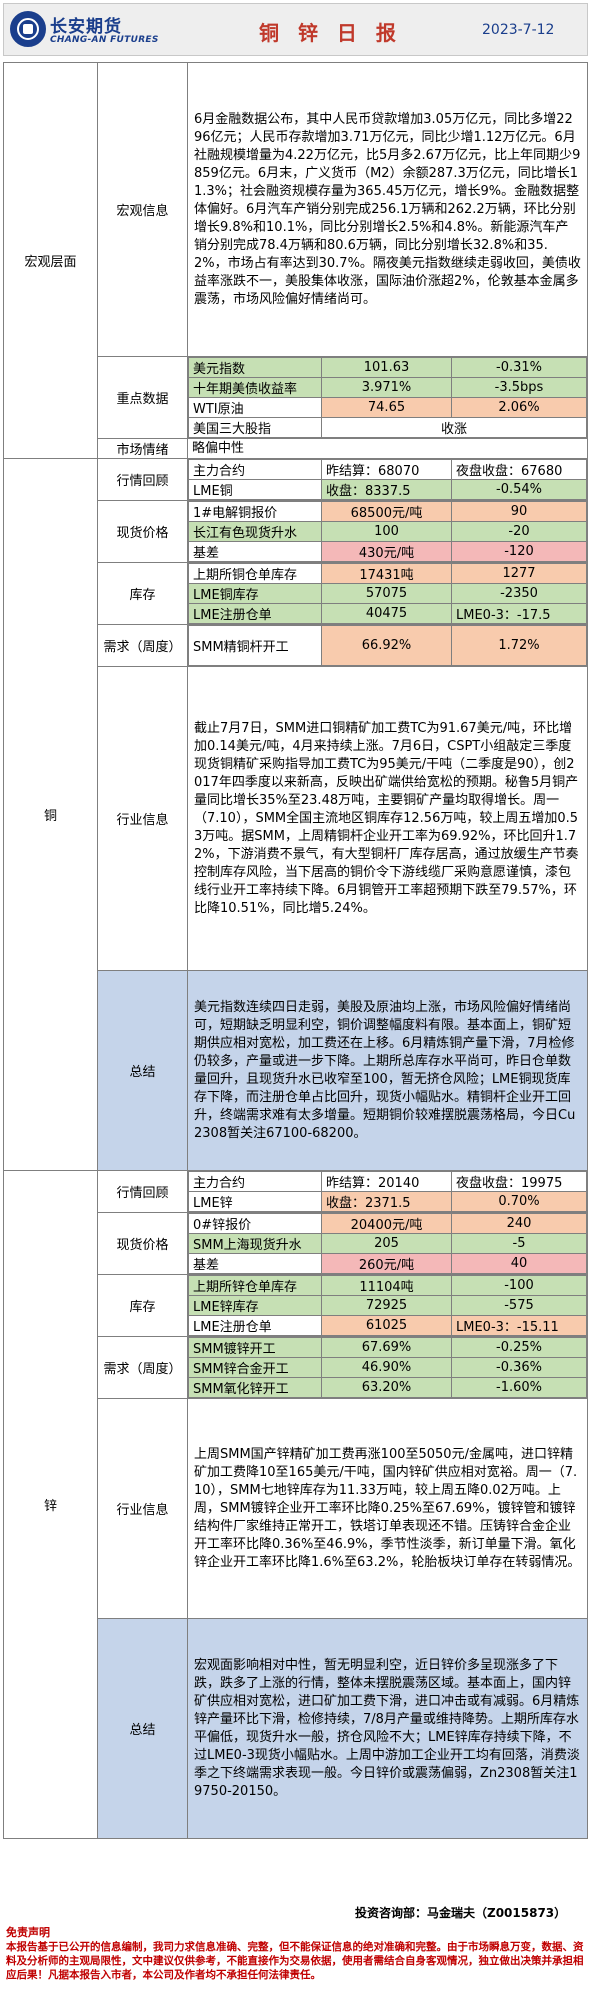 The width and height of the screenshot is (591, 2016). I want to click on copper-review-label: 行情回顾, so click(142, 479).